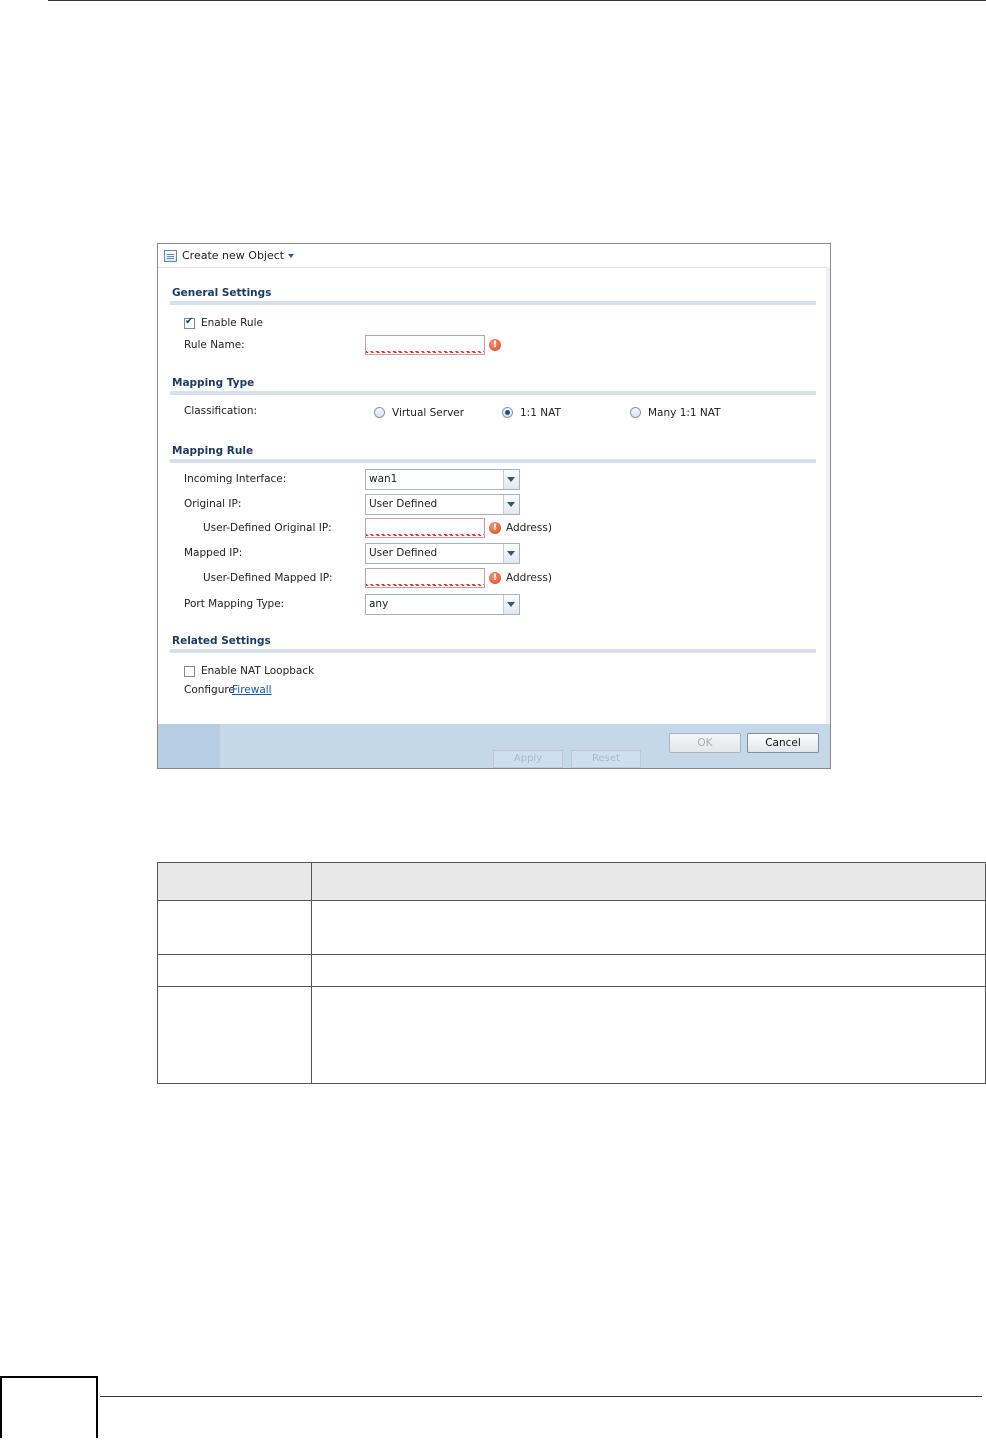  Describe the element at coordinates (379, 412) in the screenshot. I see `radio-virtual-server` at that location.